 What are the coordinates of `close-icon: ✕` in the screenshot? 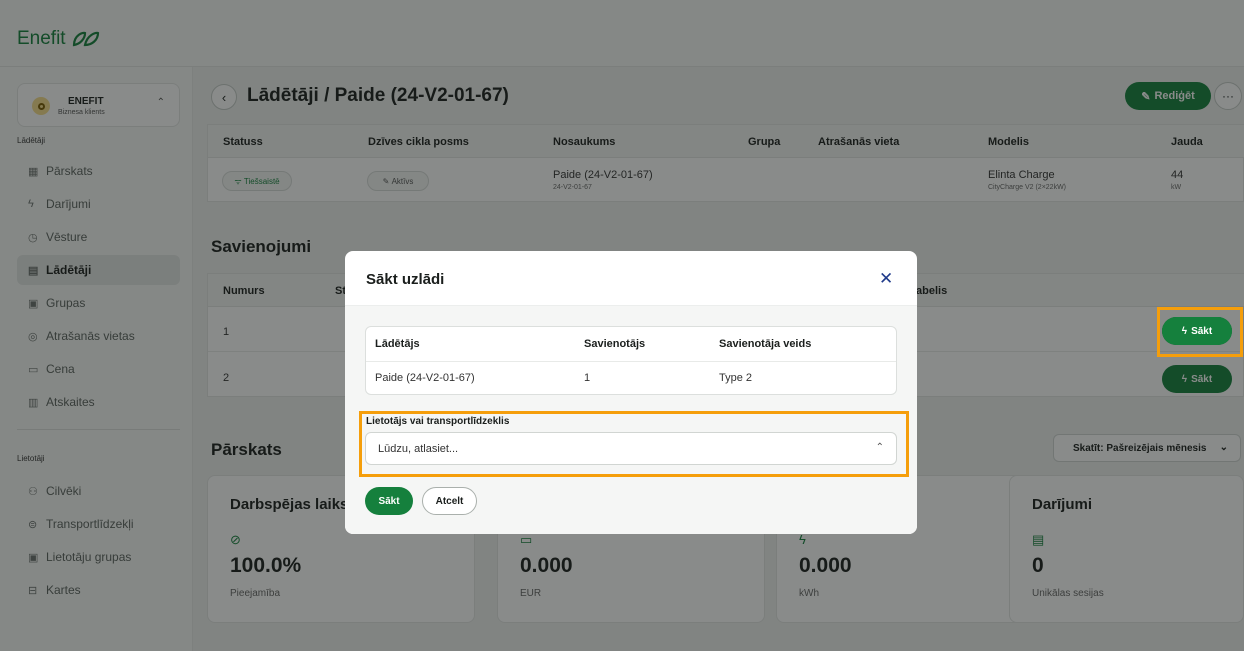 It's located at (886, 279).